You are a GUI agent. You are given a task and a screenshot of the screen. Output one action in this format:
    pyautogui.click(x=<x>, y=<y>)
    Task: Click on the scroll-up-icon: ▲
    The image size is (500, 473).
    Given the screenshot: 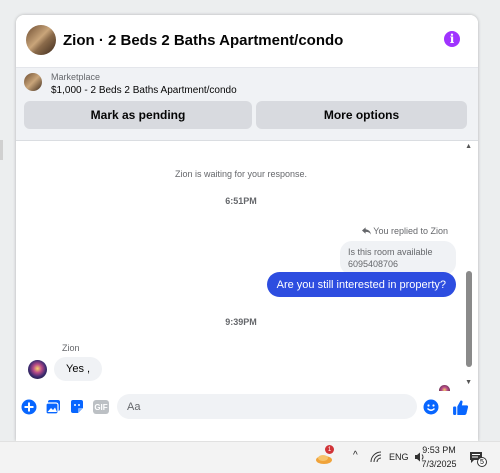 What is the action you would take?
    pyautogui.click(x=468, y=146)
    